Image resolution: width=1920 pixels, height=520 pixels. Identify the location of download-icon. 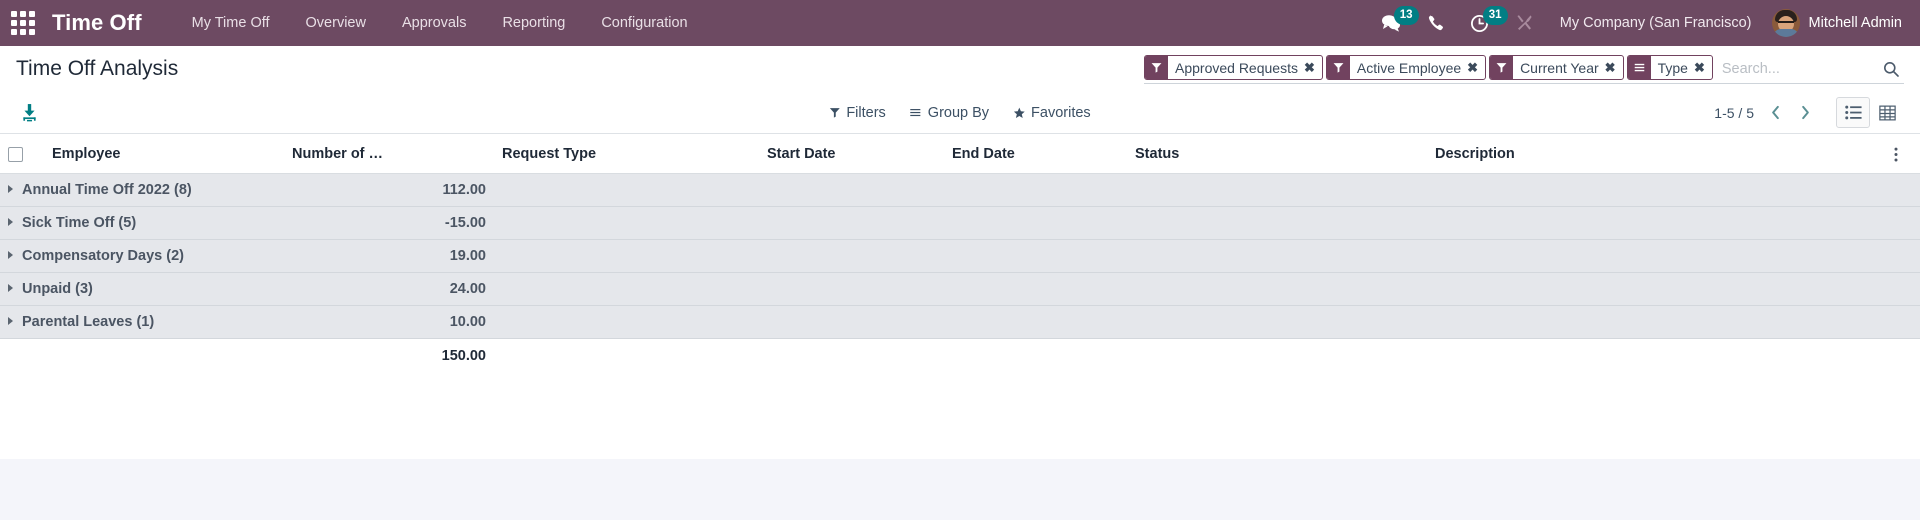
(29, 113).